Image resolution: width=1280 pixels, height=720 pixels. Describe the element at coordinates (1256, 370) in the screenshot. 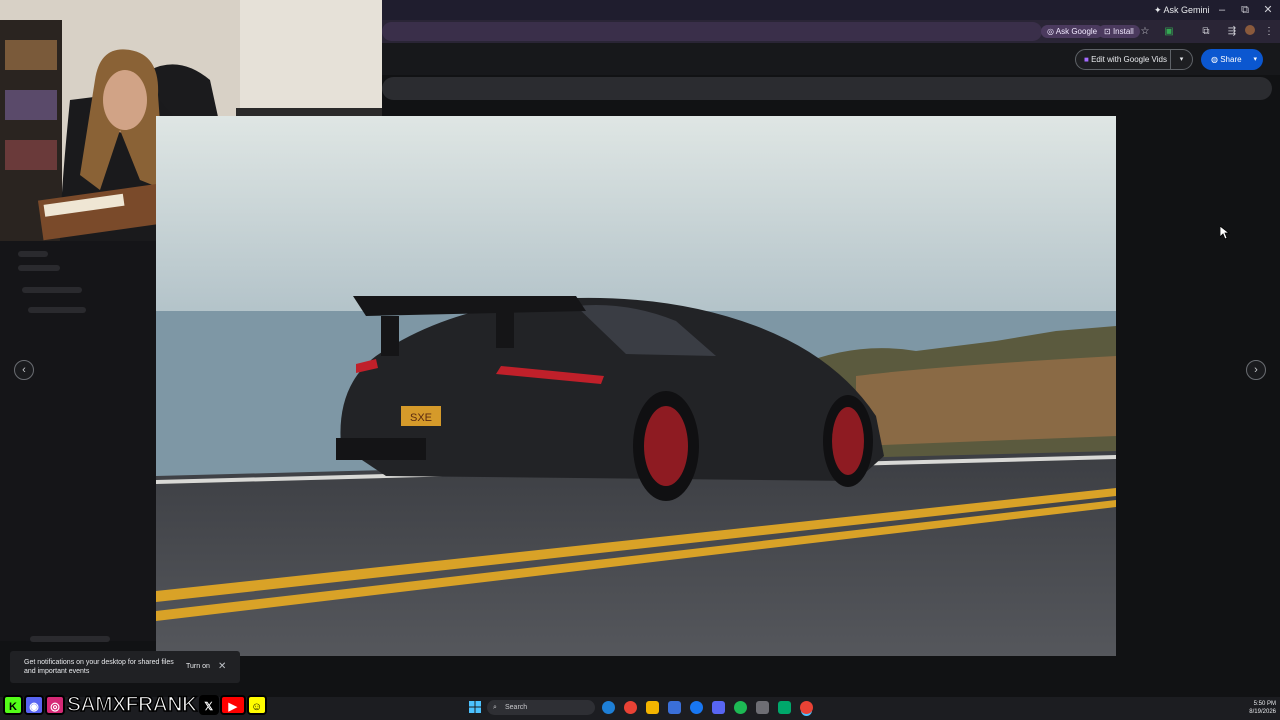

I see `next-arrow-button: ›` at that location.